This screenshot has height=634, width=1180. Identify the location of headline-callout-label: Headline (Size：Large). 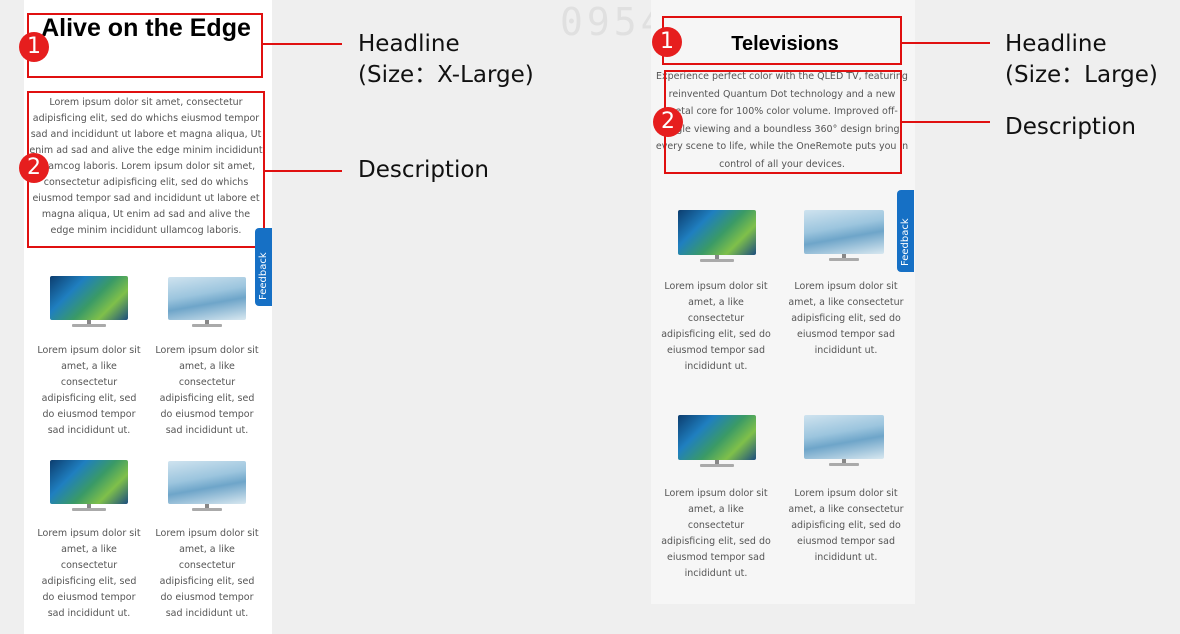
(1081, 59).